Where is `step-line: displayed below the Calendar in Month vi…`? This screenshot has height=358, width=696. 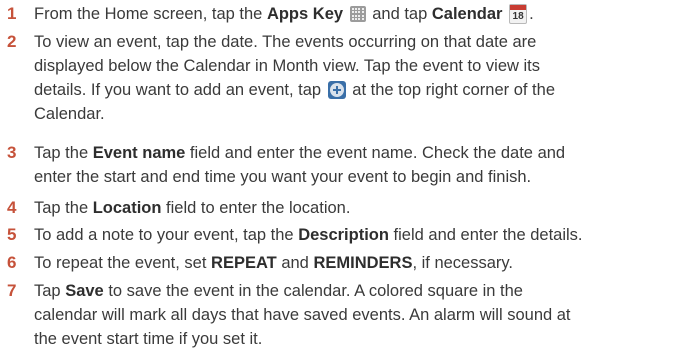 step-line: displayed below the Calendar in Month vi… is located at coordinates (287, 66).